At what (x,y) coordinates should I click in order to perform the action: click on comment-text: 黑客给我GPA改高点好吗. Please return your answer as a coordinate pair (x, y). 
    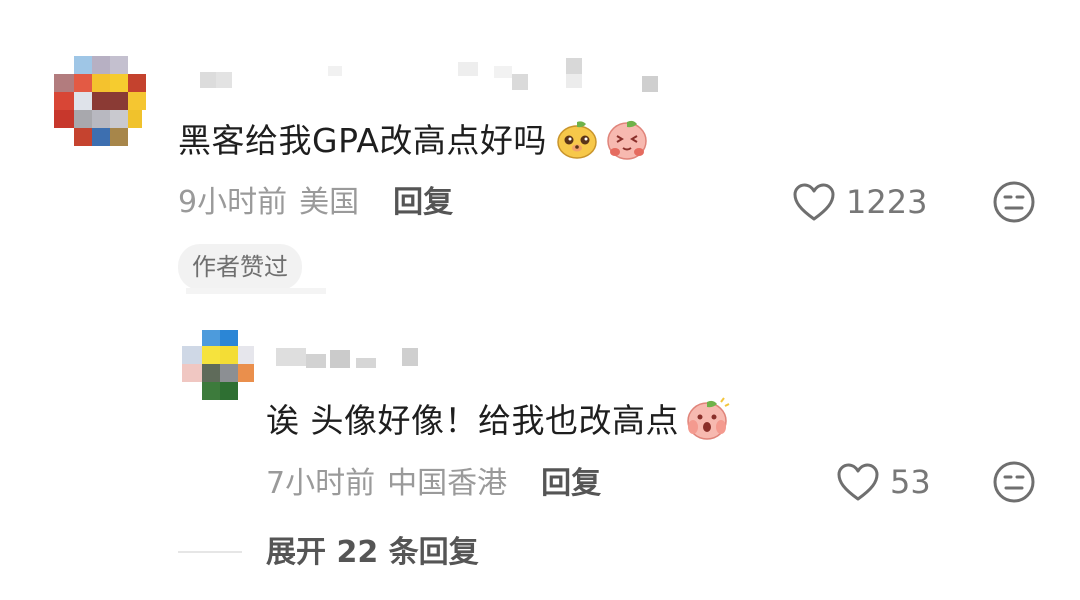
    Looking at the image, I should click on (362, 140).